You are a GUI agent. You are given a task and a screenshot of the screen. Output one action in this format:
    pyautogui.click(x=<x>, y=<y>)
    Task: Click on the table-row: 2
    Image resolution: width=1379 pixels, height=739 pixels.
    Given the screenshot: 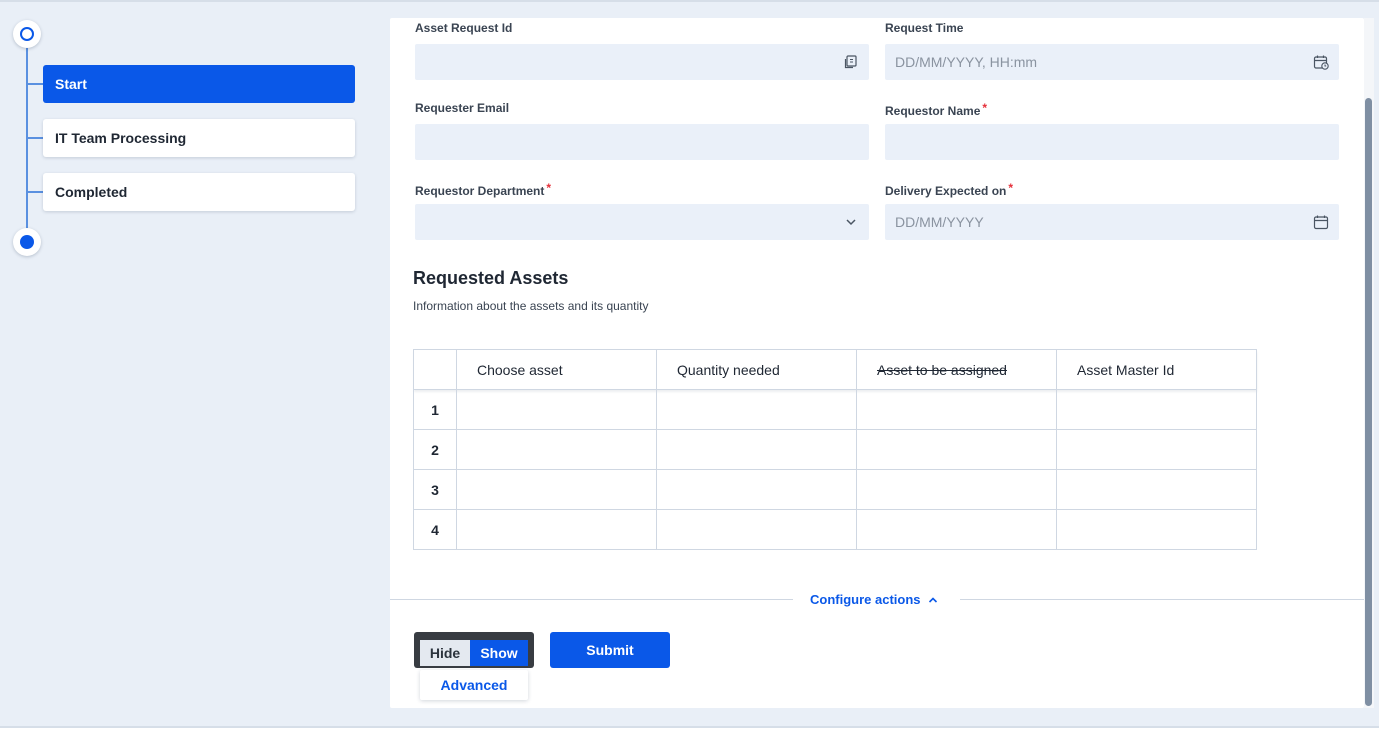 What is the action you would take?
    pyautogui.click(x=835, y=449)
    